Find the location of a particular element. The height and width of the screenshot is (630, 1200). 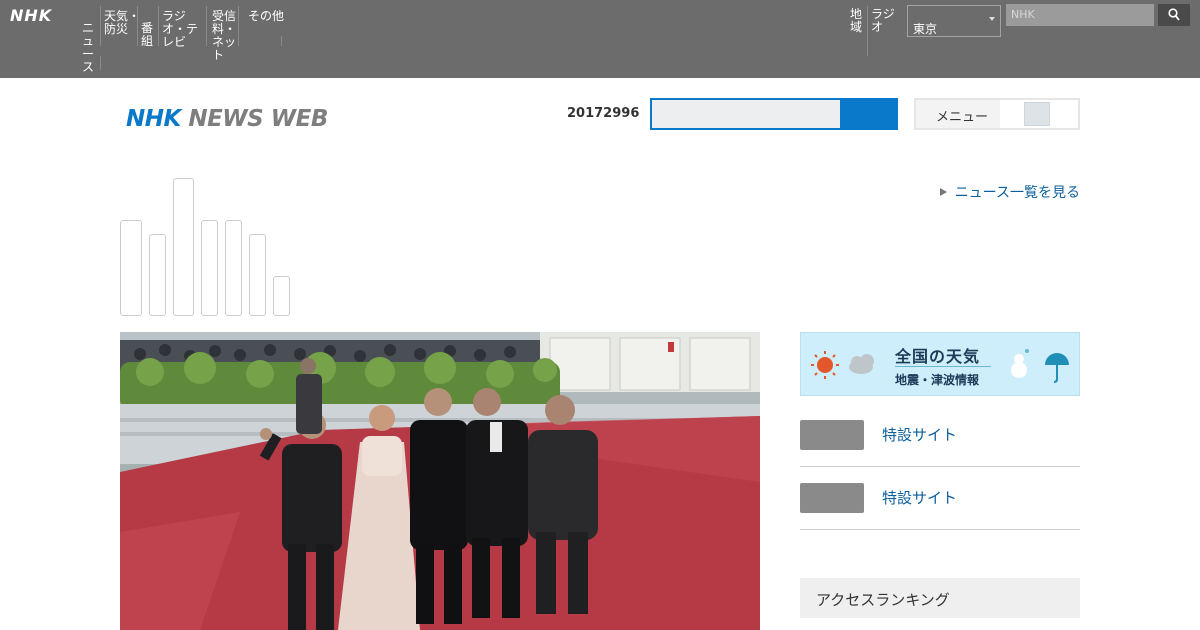

news-list-link-label: ニュース一覧を見る is located at coordinates (1017, 193).